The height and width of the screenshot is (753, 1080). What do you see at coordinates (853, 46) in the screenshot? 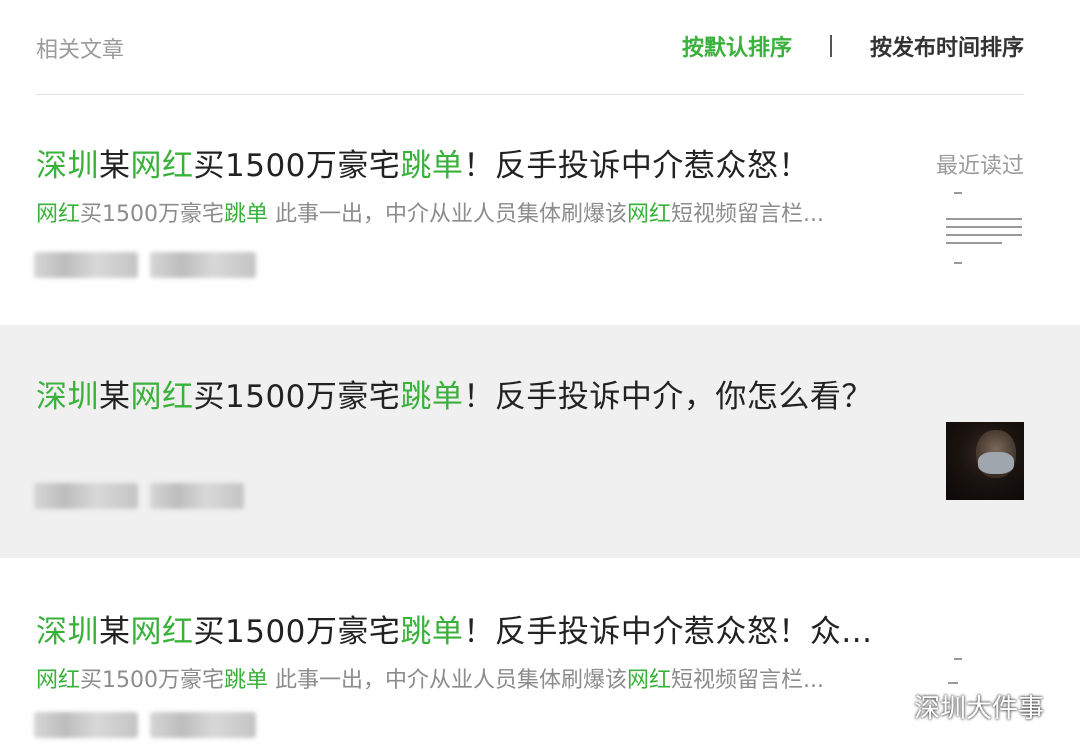
I see `sort-options: 按默认排序 按发布时间排序` at bounding box center [853, 46].